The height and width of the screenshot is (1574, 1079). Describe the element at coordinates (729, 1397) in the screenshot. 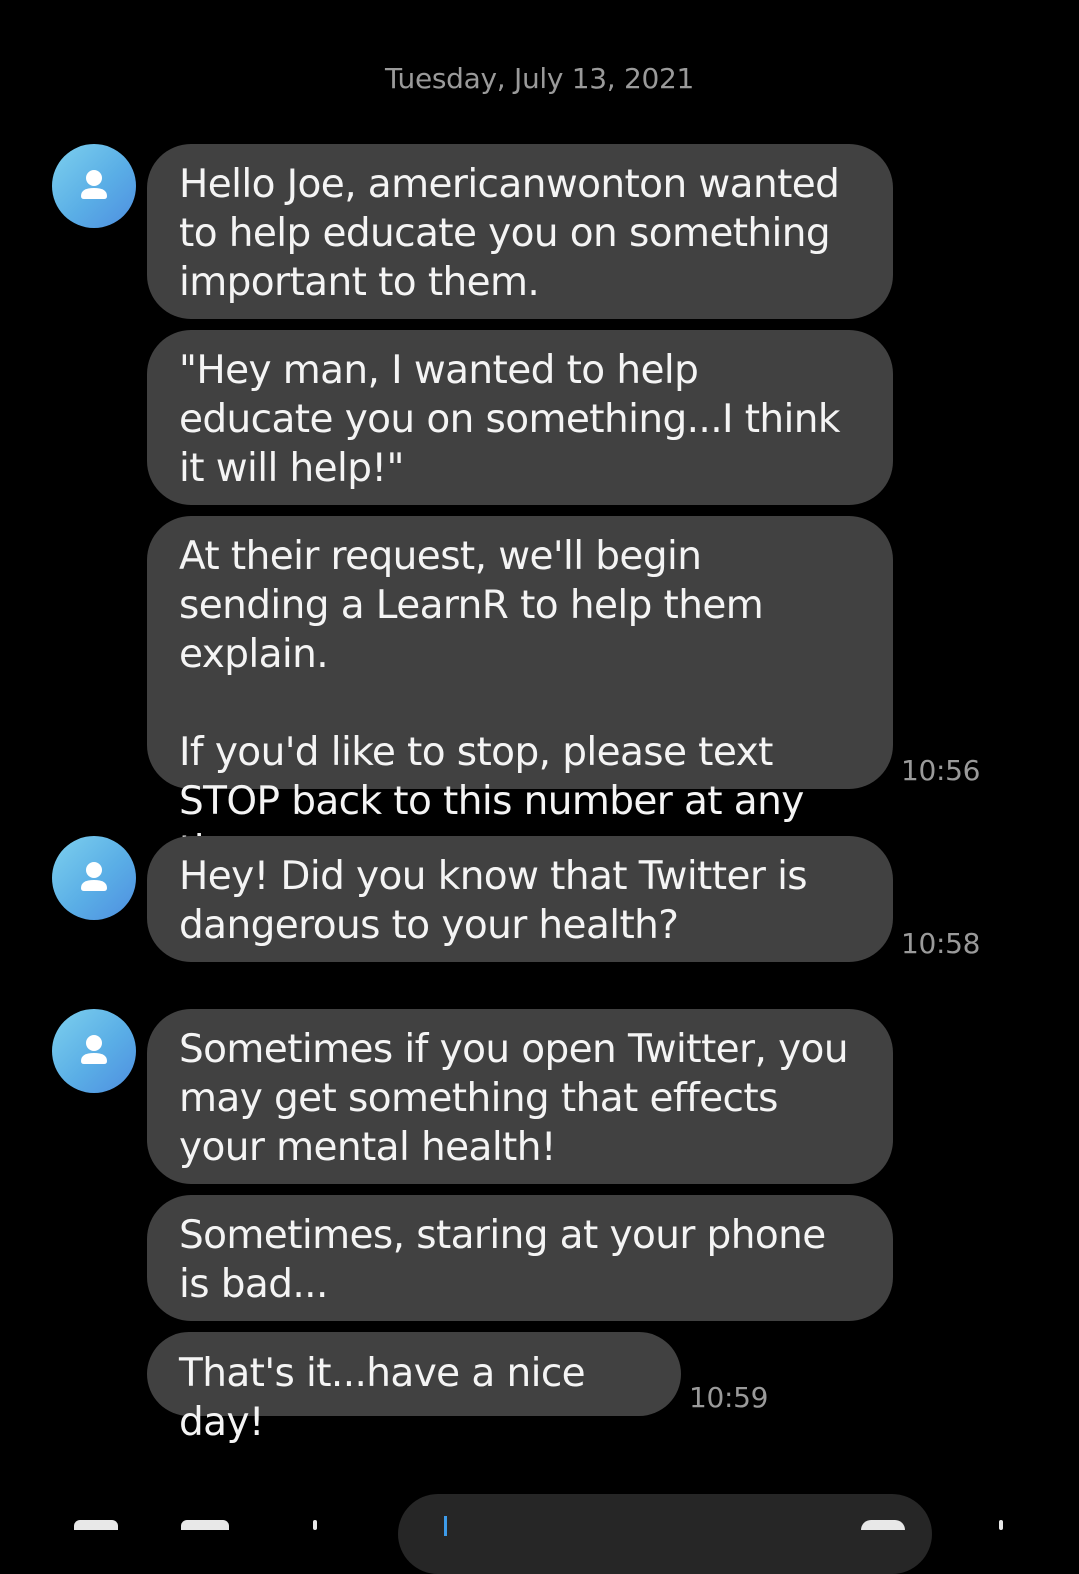

I see `message-timestamp: 10:59` at that location.